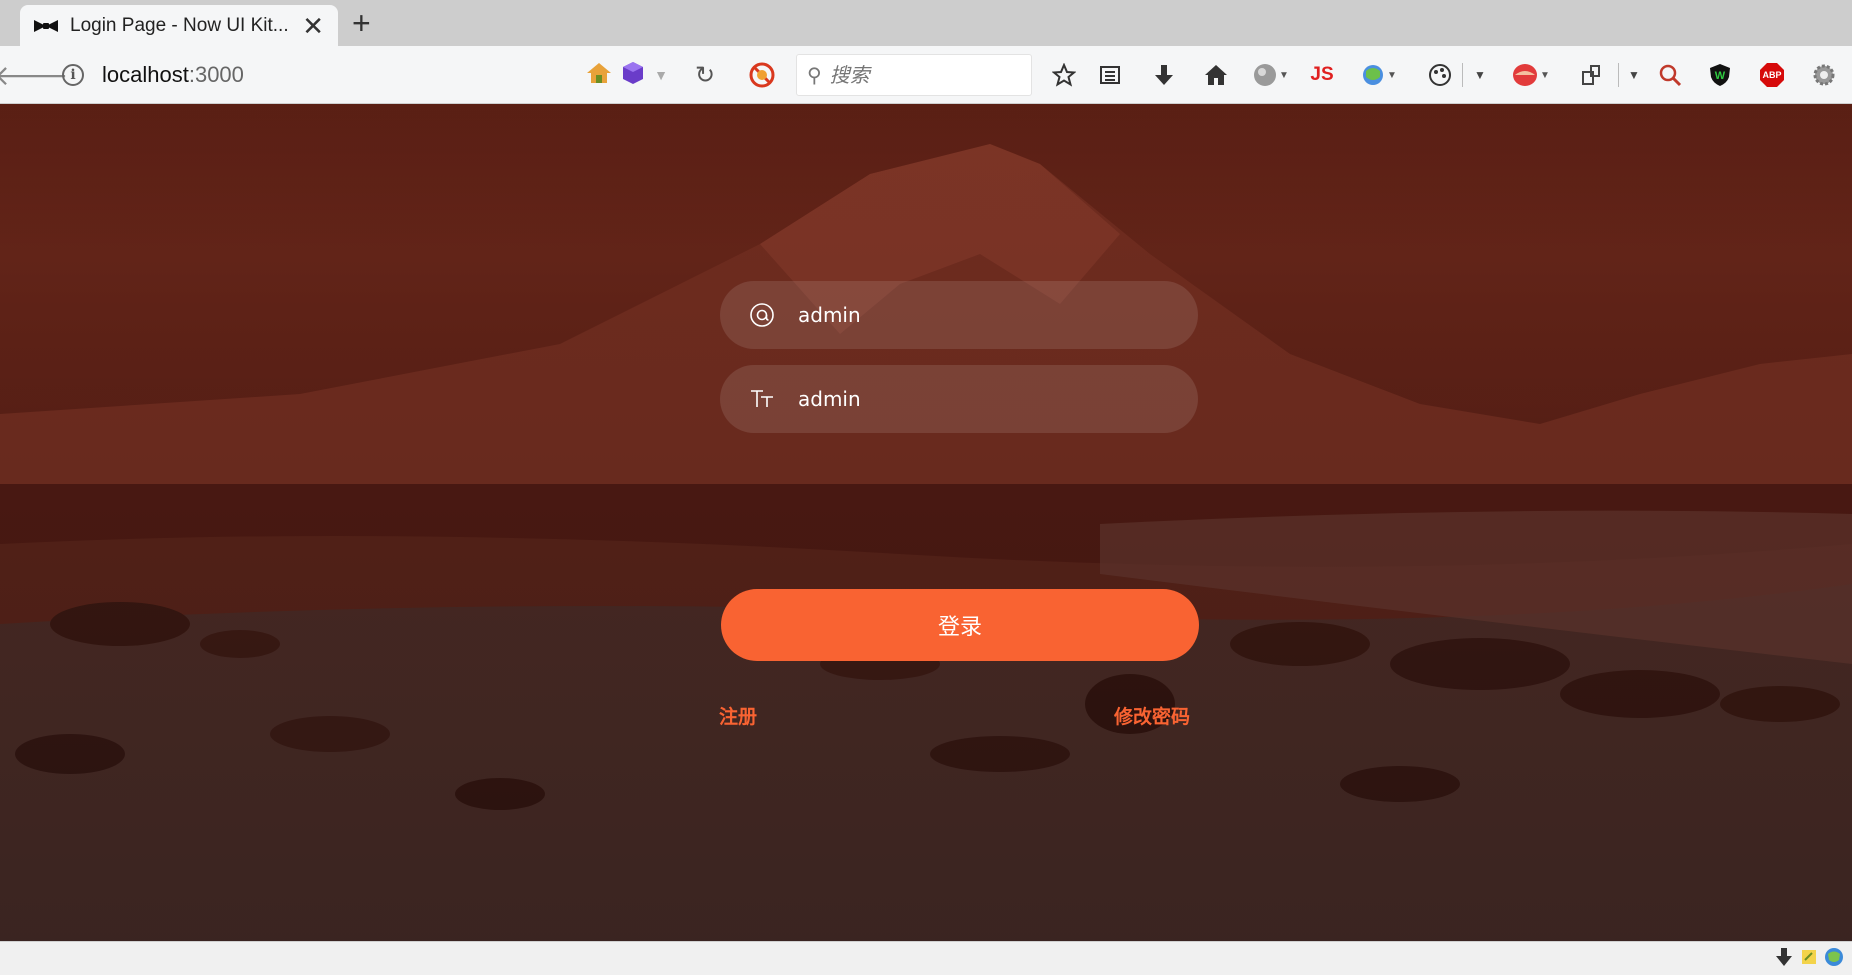 Image resolution: width=1852 pixels, height=975 pixels. Describe the element at coordinates (762, 75) in the screenshot. I see `block-icon` at that location.